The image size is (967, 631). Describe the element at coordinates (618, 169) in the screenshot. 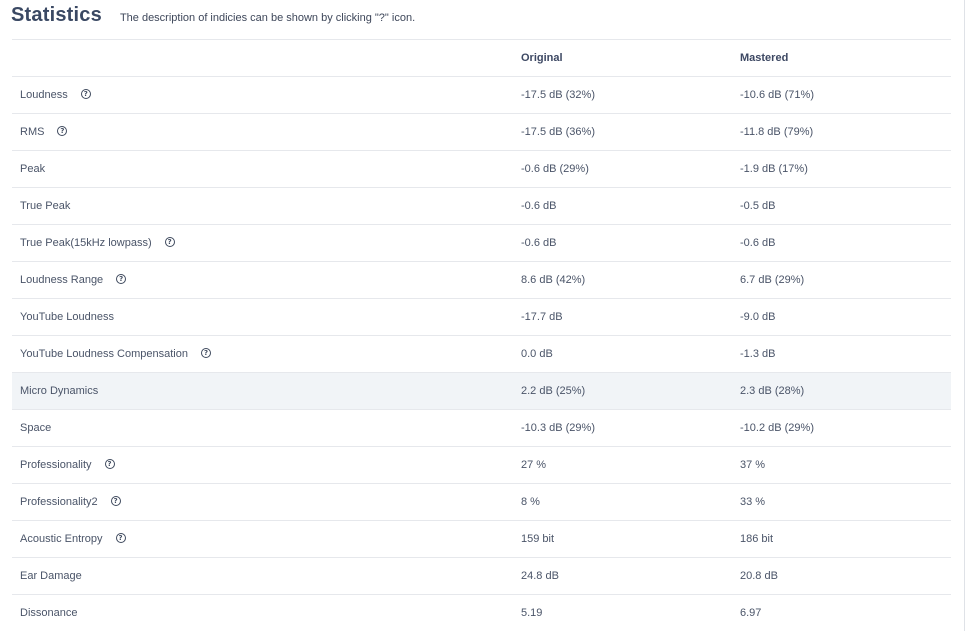

I see `original-value: -0.6 dB (29%)` at that location.